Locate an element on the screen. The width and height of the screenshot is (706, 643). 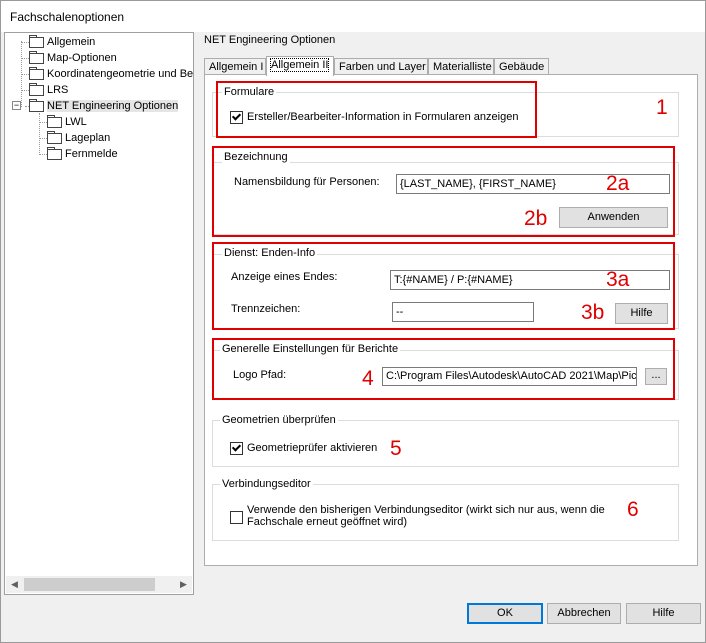
verbindung-checkbox is located at coordinates (236, 517).